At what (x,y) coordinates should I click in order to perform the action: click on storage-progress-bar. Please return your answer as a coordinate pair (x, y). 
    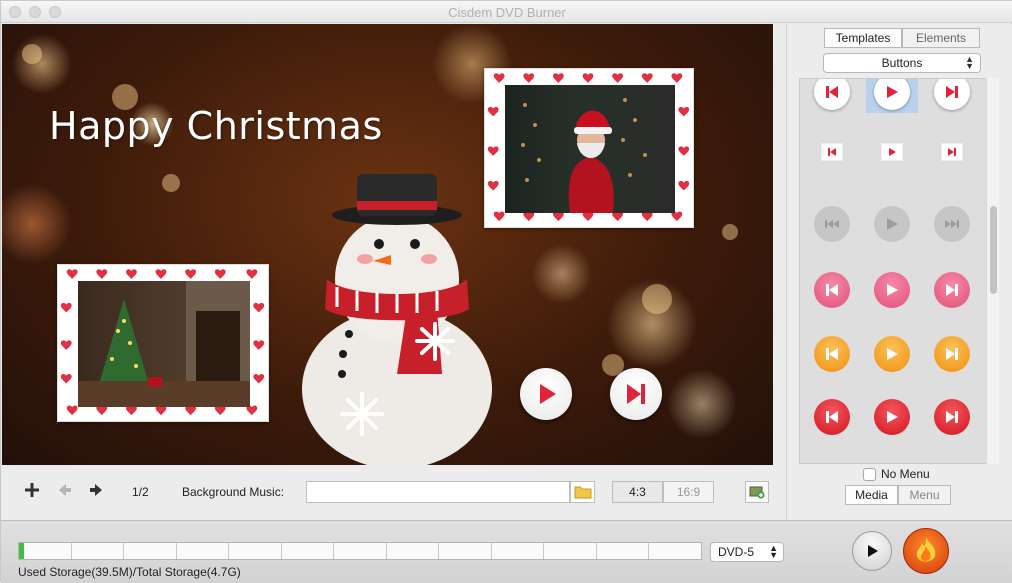
    Looking at the image, I should click on (360, 551).